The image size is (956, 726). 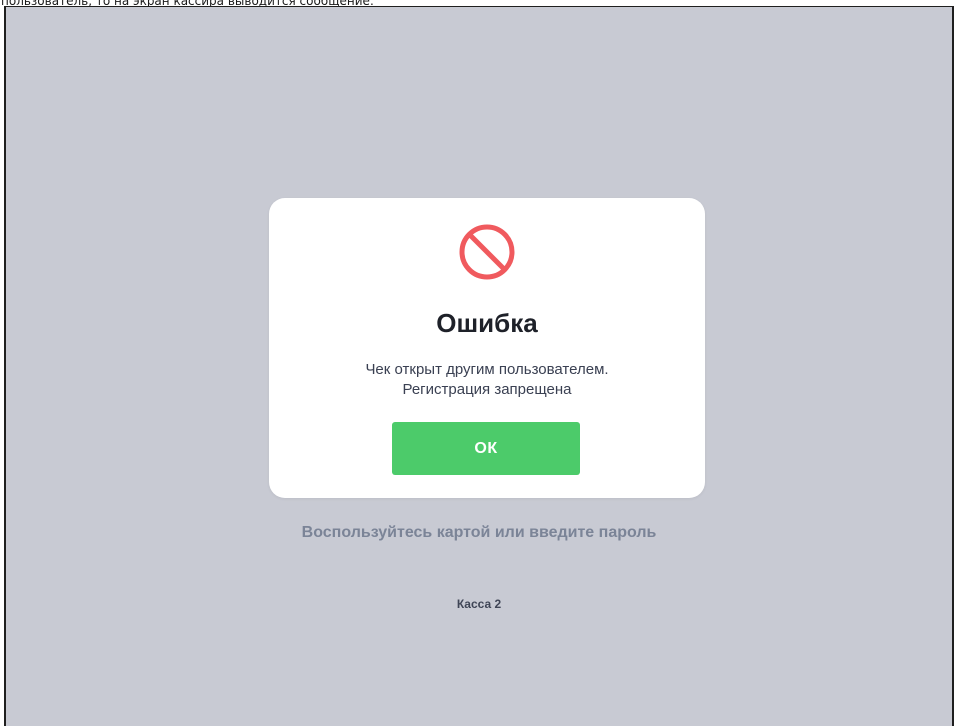 I want to click on prohibited-icon, so click(x=487, y=252).